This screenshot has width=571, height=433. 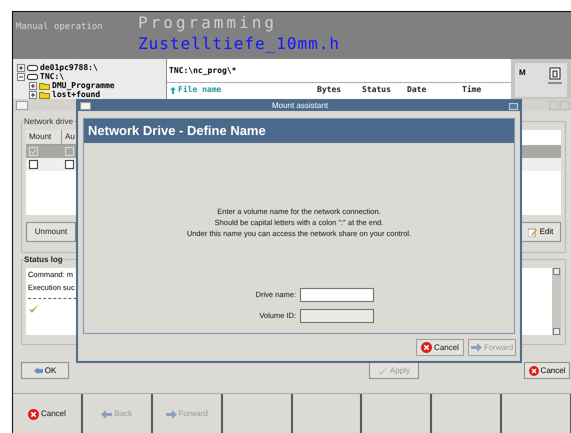 I want to click on group-label: Status log, so click(x=43, y=260).